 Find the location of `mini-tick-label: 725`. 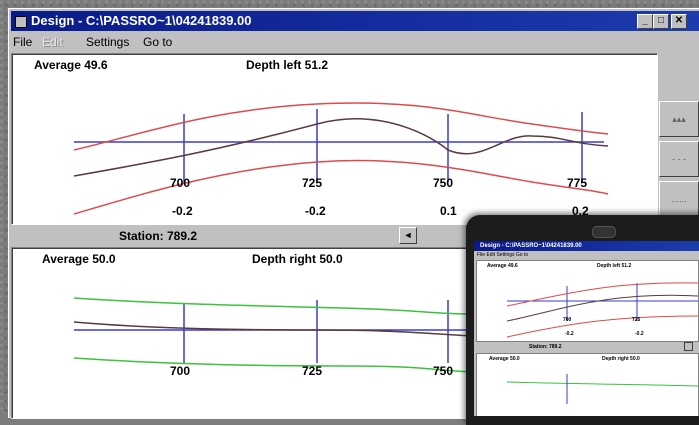

mini-tick-label: 725 is located at coordinates (636, 320).